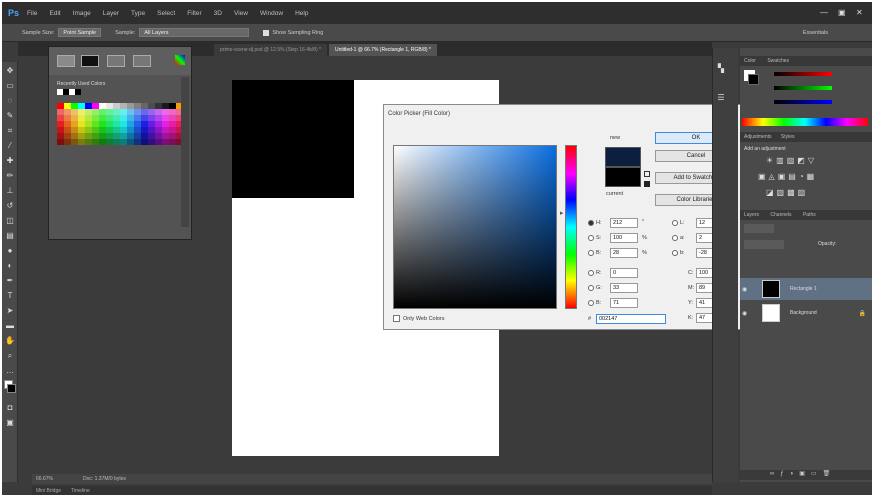 This screenshot has height=497, width=874. I want to click on quick-select-tool-icon: ✎, so click(10, 115).